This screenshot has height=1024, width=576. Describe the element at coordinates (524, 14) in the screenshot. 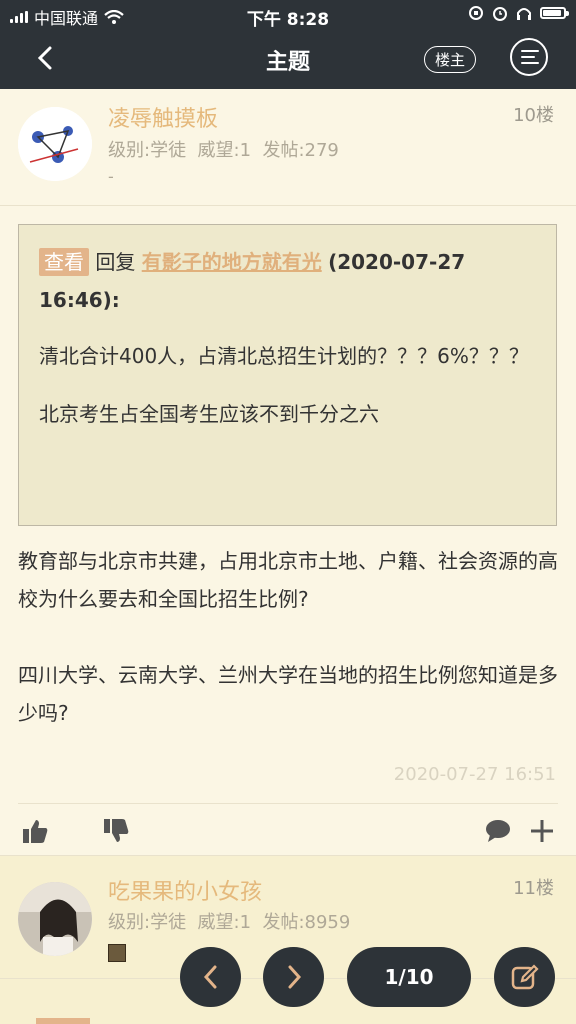

I see `headphones-icon` at that location.